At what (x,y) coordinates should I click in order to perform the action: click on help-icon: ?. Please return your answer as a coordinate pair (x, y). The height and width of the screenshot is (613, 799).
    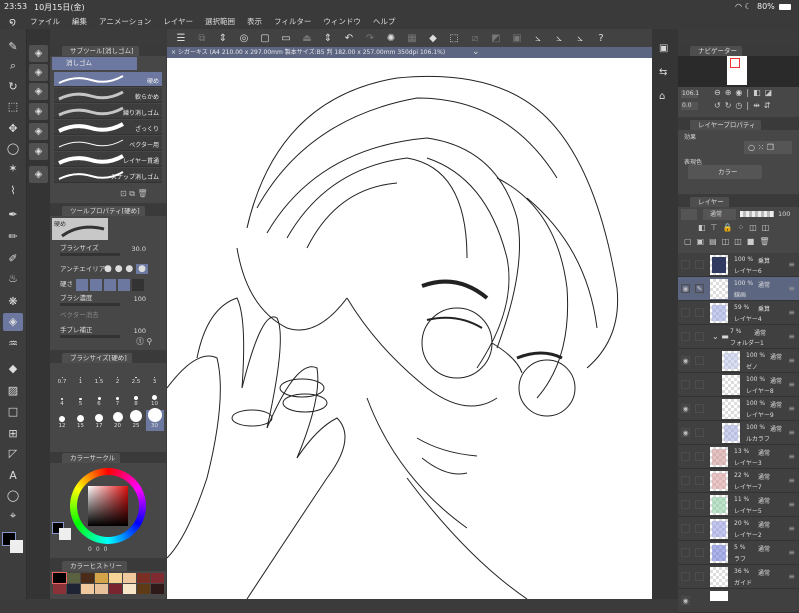
    Looking at the image, I should click on (601, 38).